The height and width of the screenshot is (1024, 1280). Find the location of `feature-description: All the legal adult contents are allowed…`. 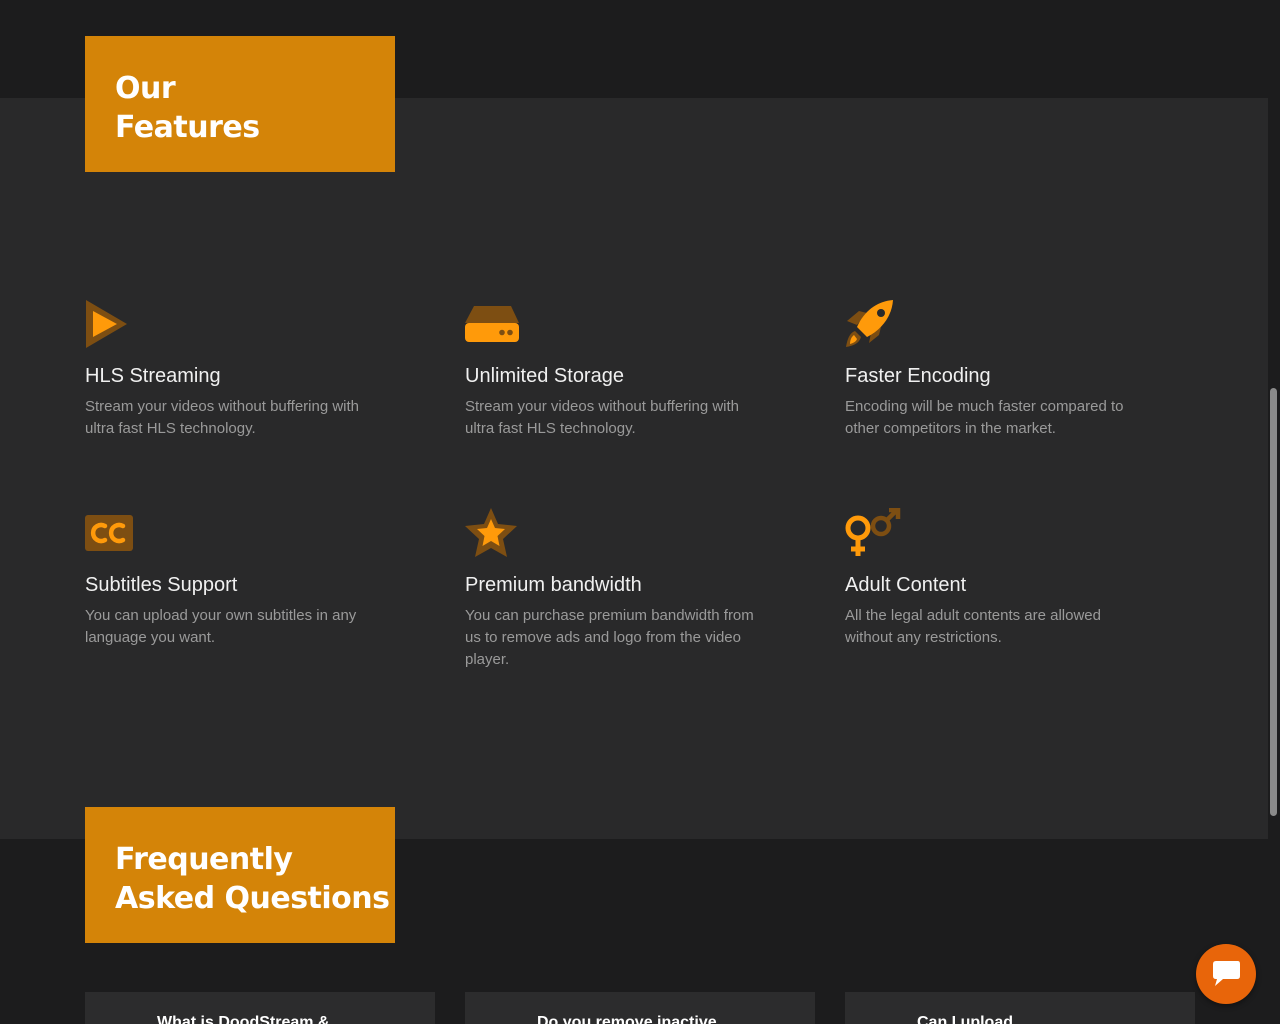

feature-description: All the legal adult contents are allowed… is located at coordinates (973, 626).